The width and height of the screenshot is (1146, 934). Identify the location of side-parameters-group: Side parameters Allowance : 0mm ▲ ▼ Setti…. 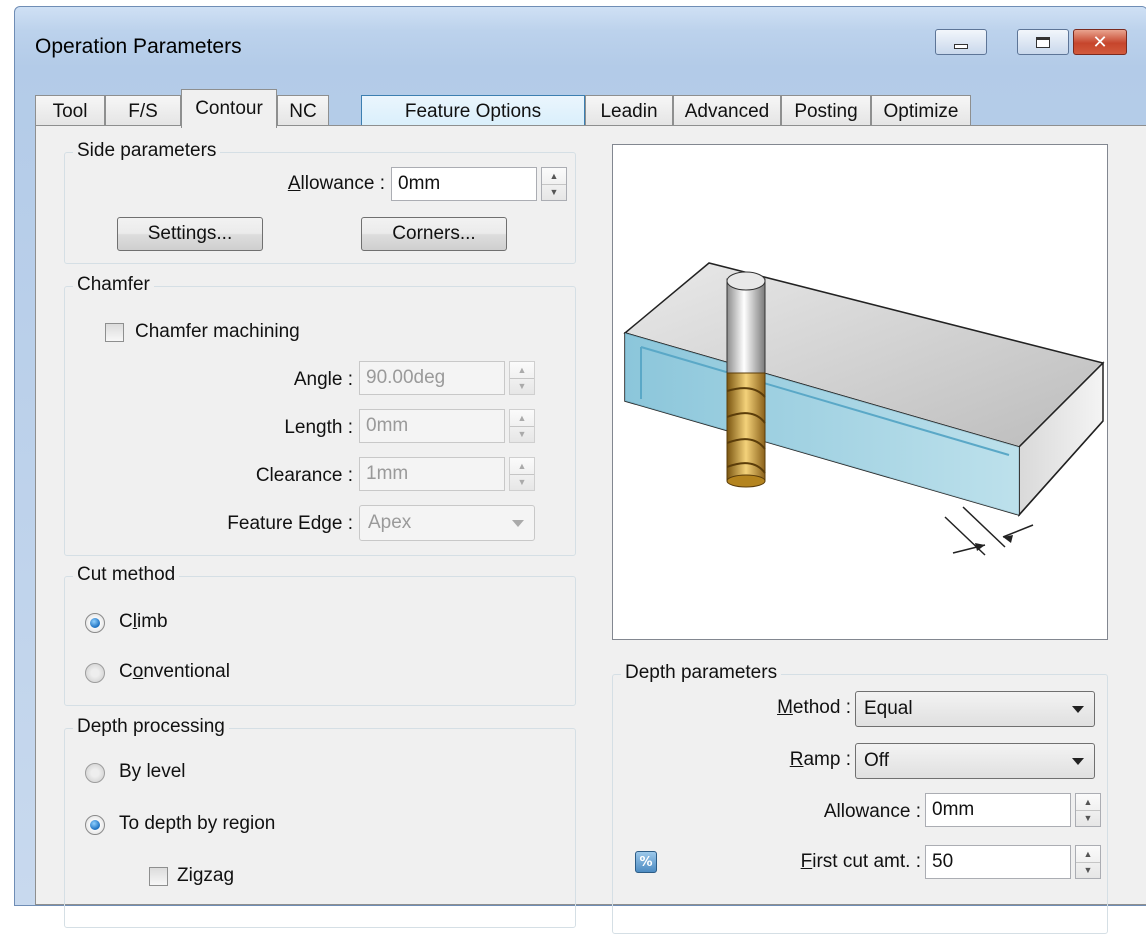
(320, 202).